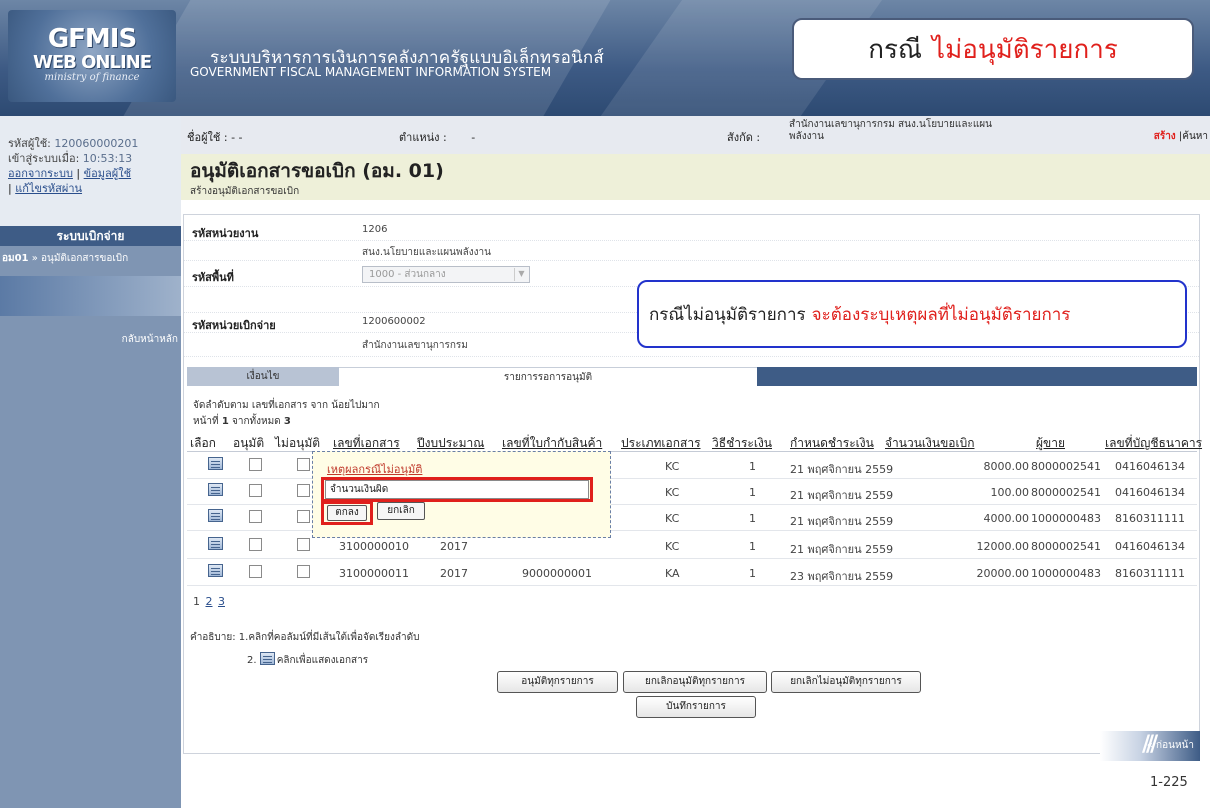  Describe the element at coordinates (107, 158) in the screenshot. I see `login-time-value: 10:53:13` at that location.